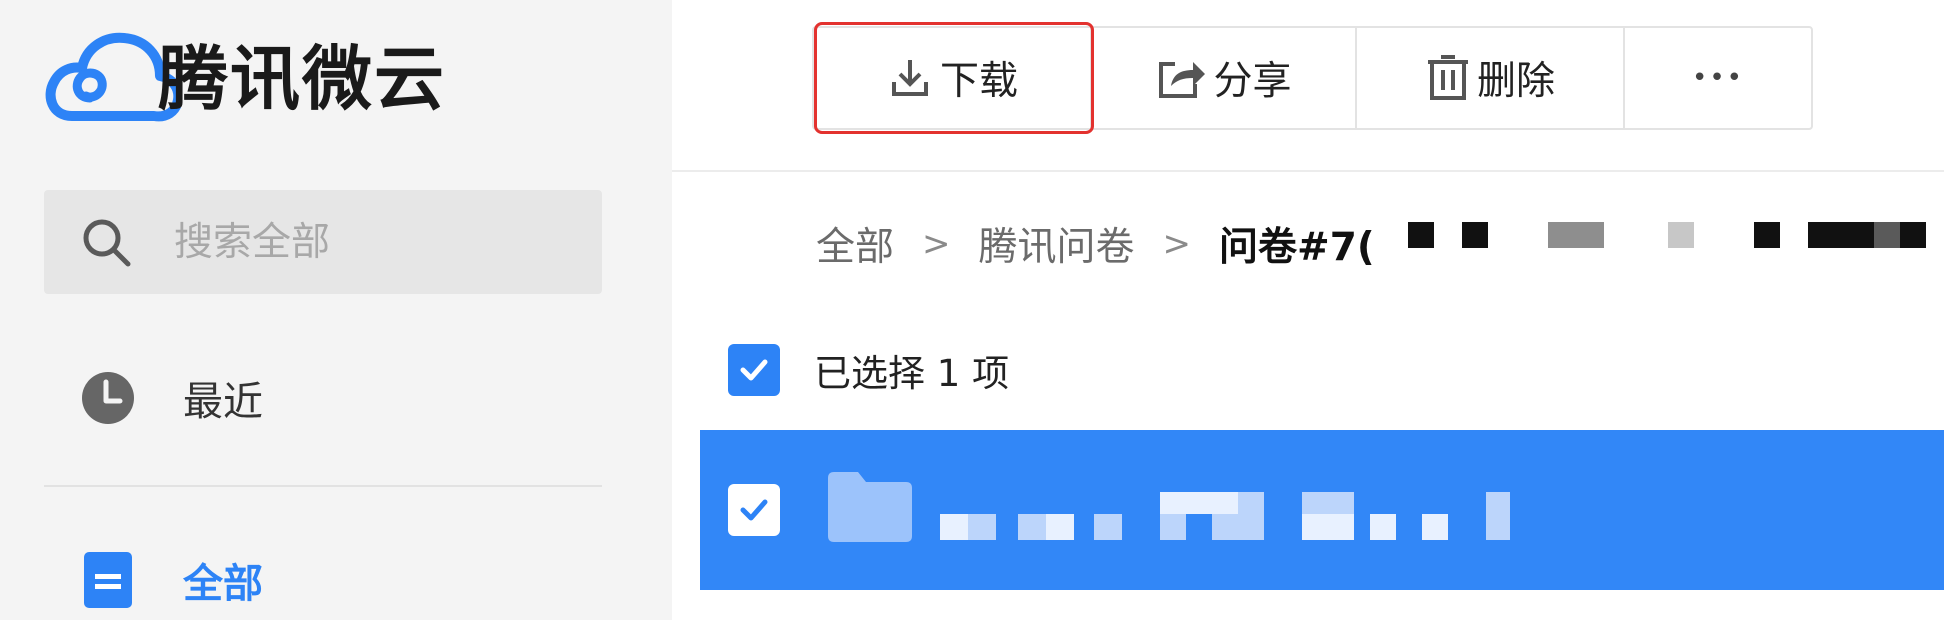 The height and width of the screenshot is (620, 1944). I want to click on delete-button: 删除, so click(1491, 78).